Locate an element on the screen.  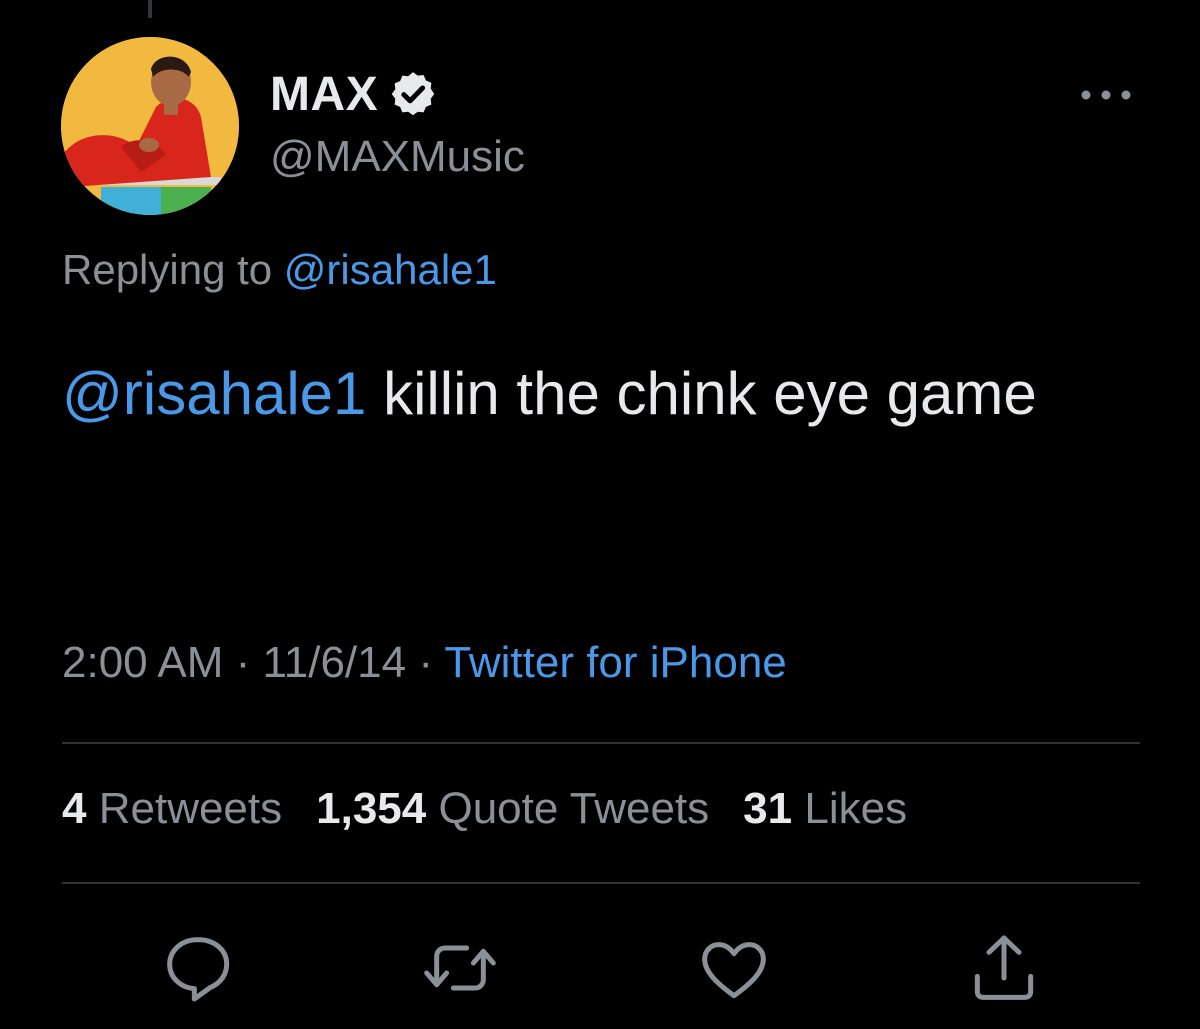
retweets-count: 4 is located at coordinates (74, 808).